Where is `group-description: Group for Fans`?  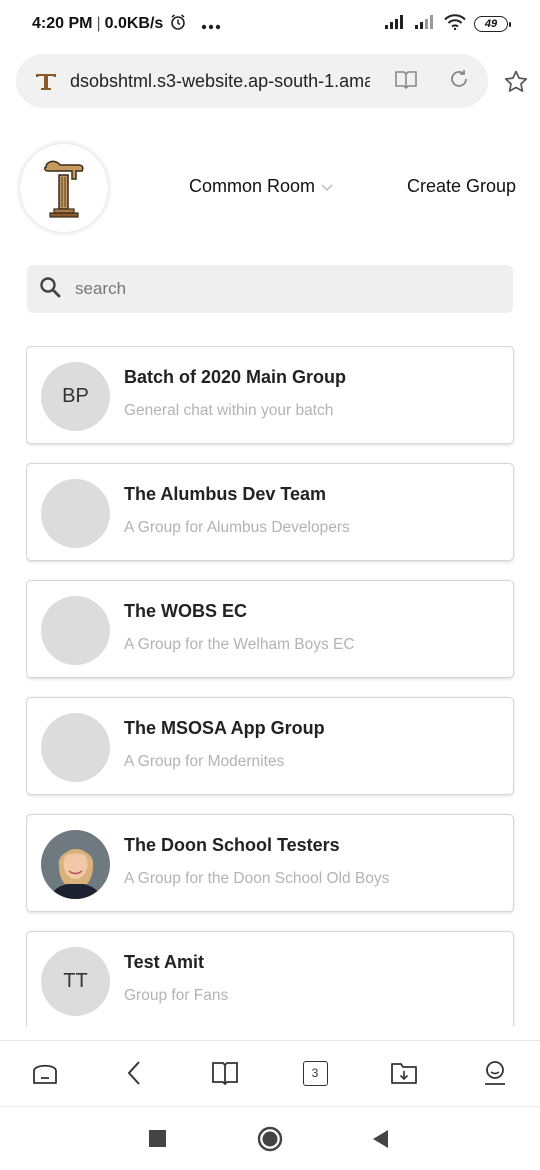
group-description: Group for Fans is located at coordinates (176, 995).